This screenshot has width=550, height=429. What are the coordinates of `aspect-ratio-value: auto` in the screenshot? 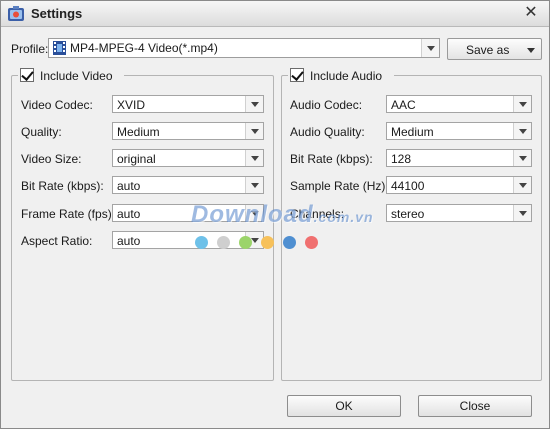 It's located at (129, 241).